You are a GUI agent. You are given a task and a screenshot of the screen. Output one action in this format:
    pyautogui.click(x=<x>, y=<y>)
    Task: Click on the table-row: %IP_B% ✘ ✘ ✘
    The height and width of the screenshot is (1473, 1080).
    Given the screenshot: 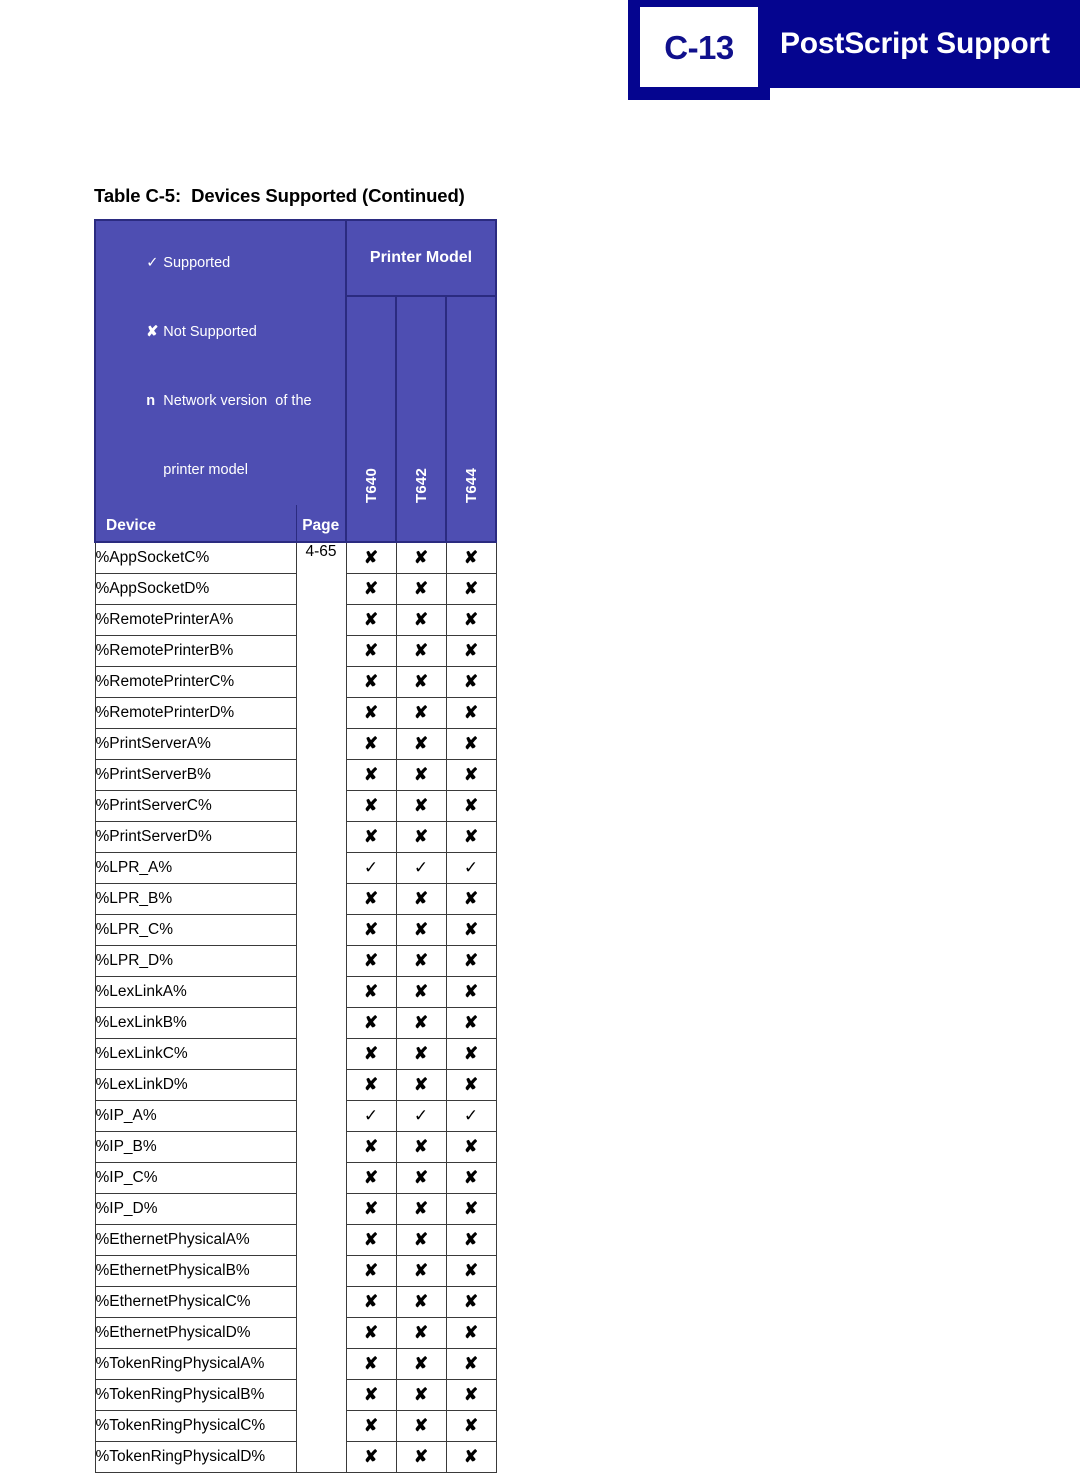 What is the action you would take?
    pyautogui.click(x=295, y=1147)
    